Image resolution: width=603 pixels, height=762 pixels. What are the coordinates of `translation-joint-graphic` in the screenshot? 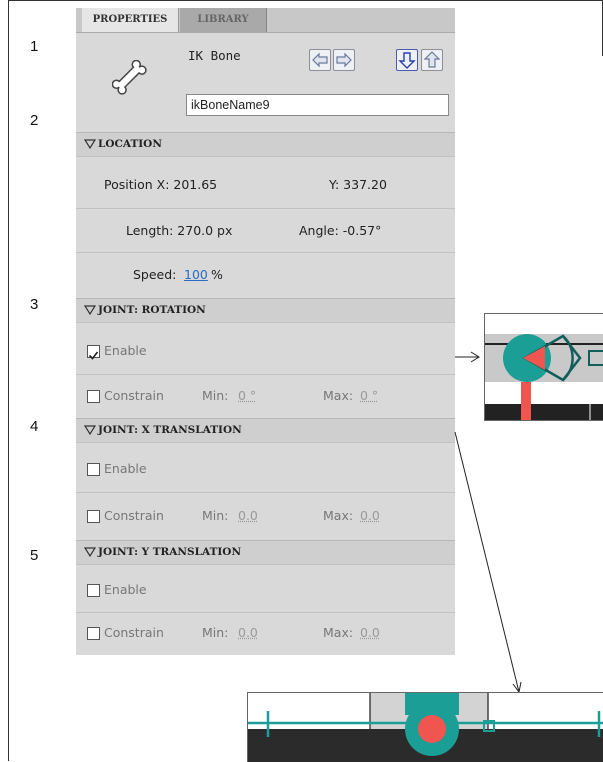 It's located at (425, 727).